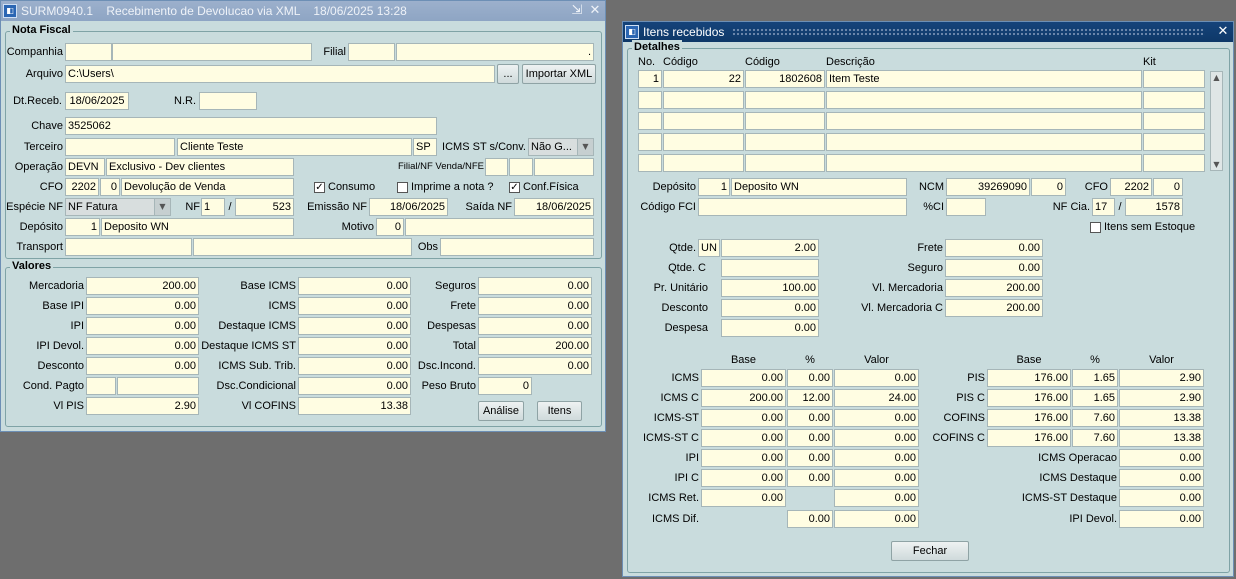  I want to click on pis-c-base-field: 176.00, so click(1029, 398).